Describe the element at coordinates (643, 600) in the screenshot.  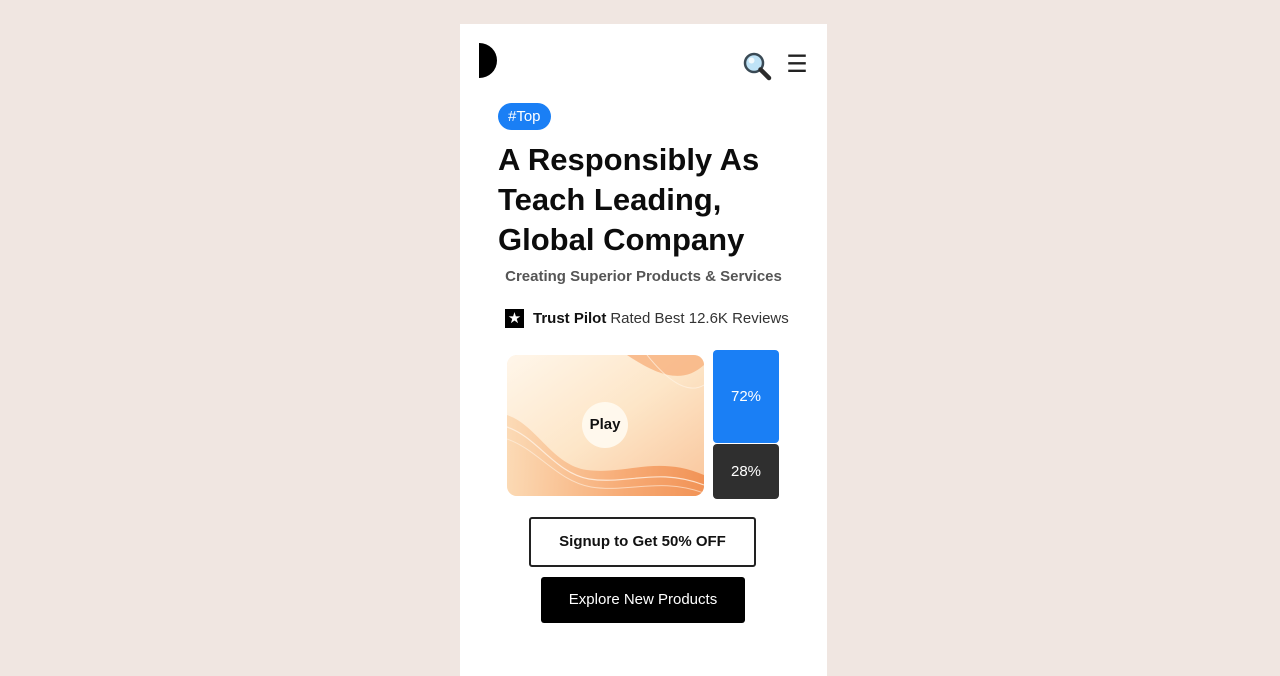
I see `explore-products-button: Explore New Products` at that location.